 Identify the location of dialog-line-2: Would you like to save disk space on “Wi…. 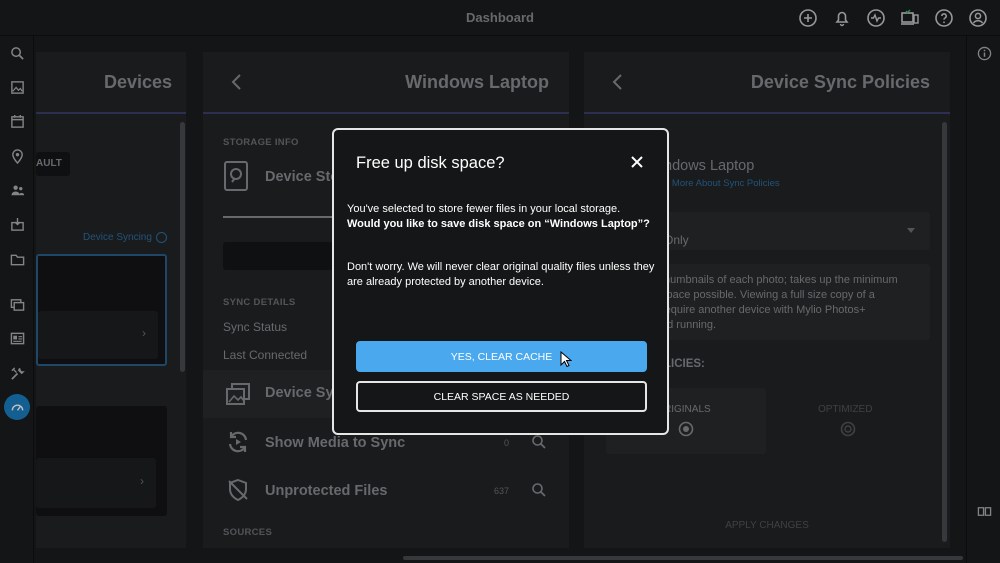
(498, 224).